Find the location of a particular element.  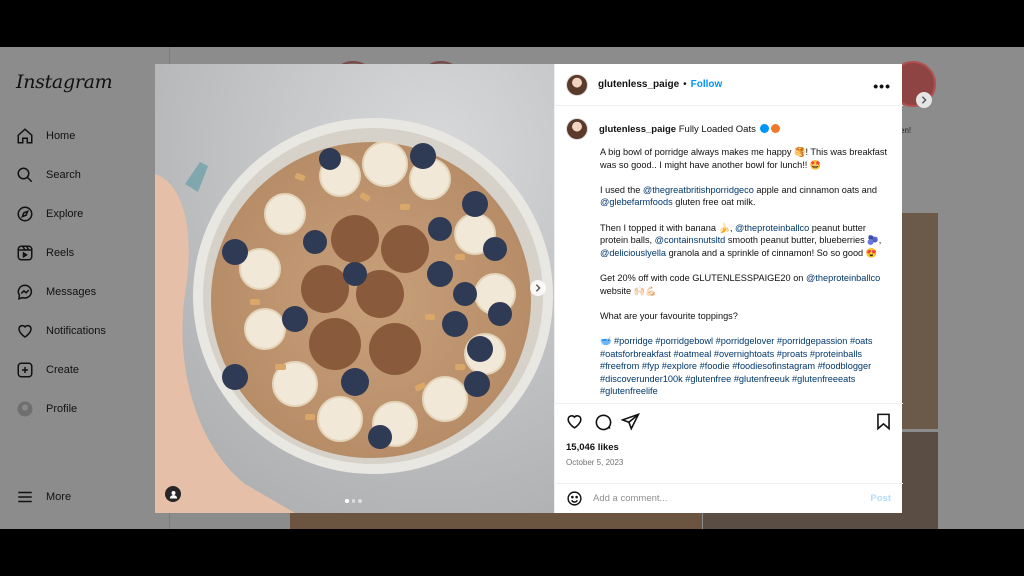

follow-button: Follow is located at coordinates (707, 84).